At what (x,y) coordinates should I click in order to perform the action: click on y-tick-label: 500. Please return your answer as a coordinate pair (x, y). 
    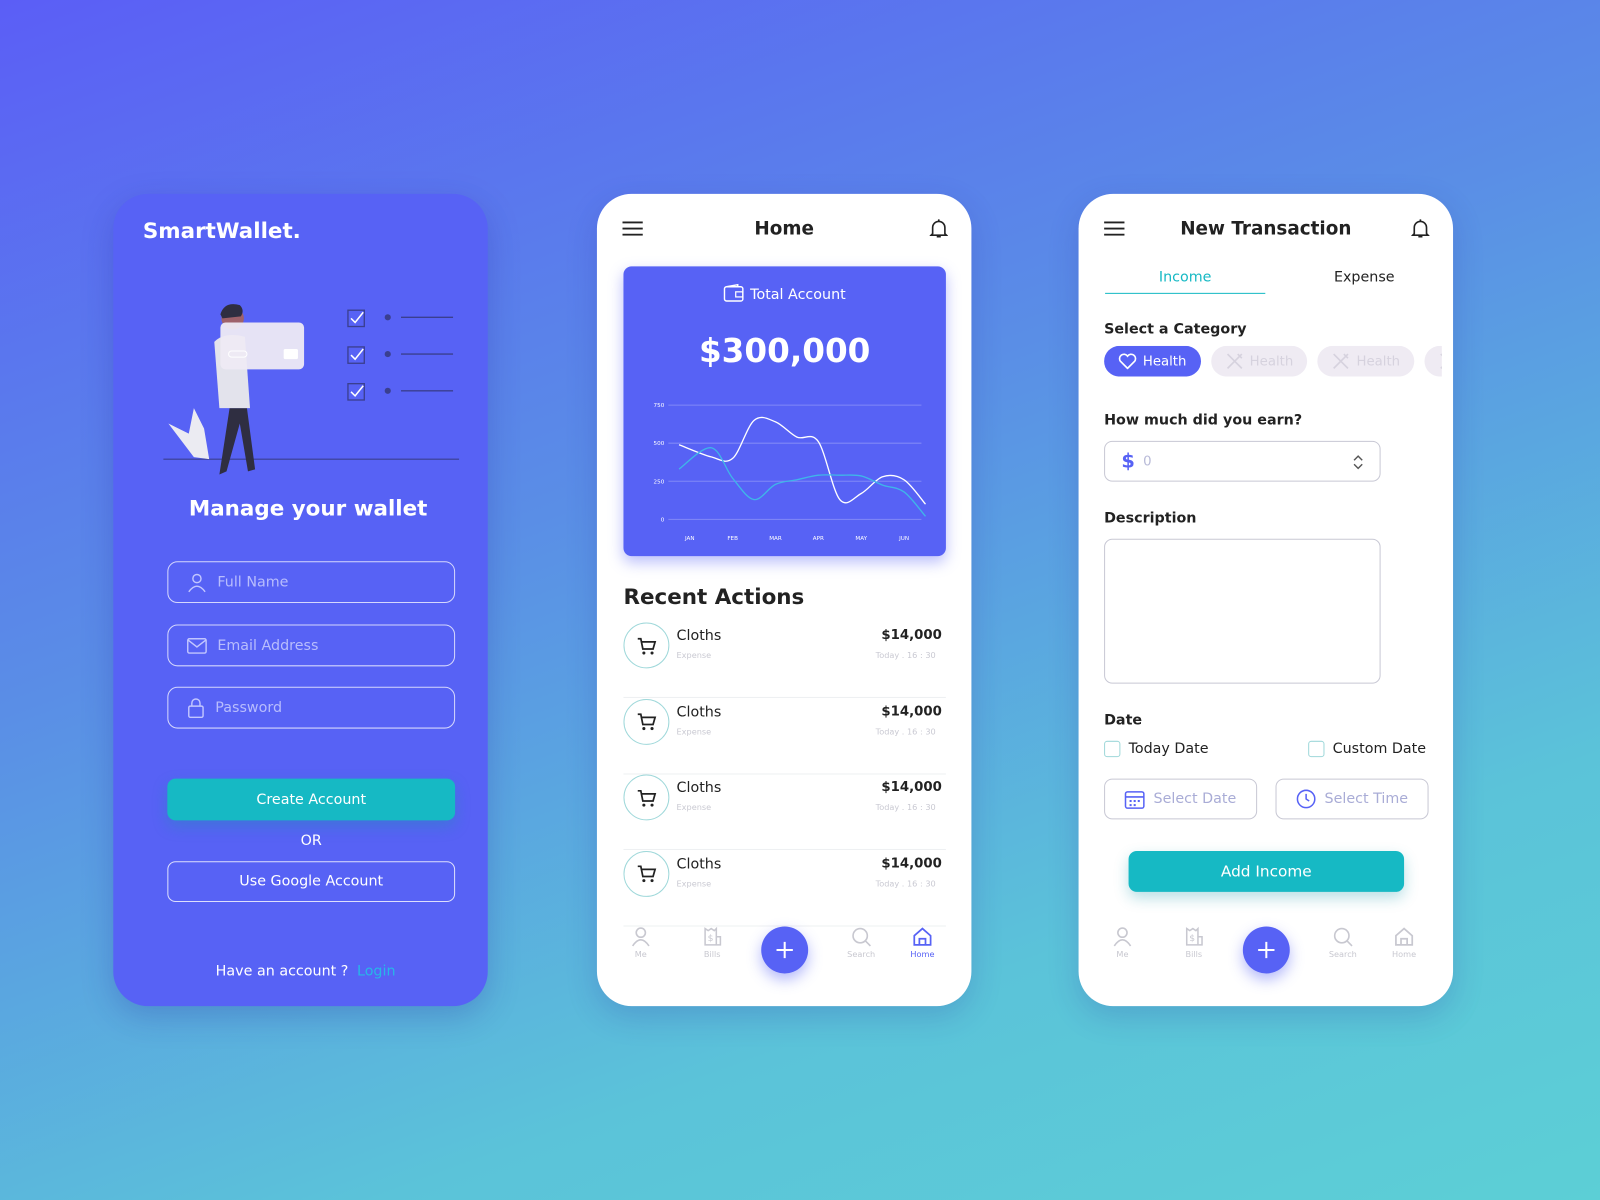
    Looking at the image, I should click on (659, 444).